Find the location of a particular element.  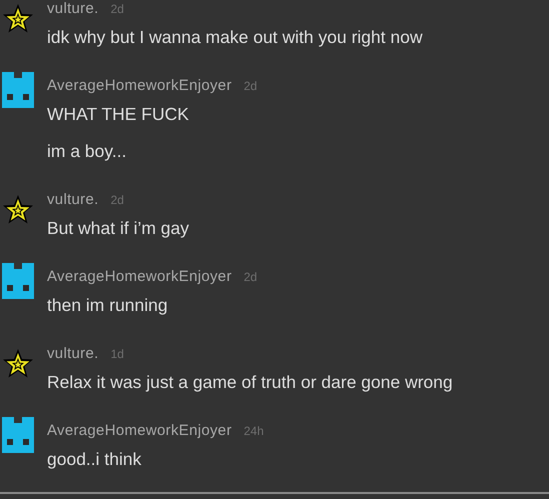

message-text: idk why but I wanna make out with you right now is located at coordinates (234, 37).